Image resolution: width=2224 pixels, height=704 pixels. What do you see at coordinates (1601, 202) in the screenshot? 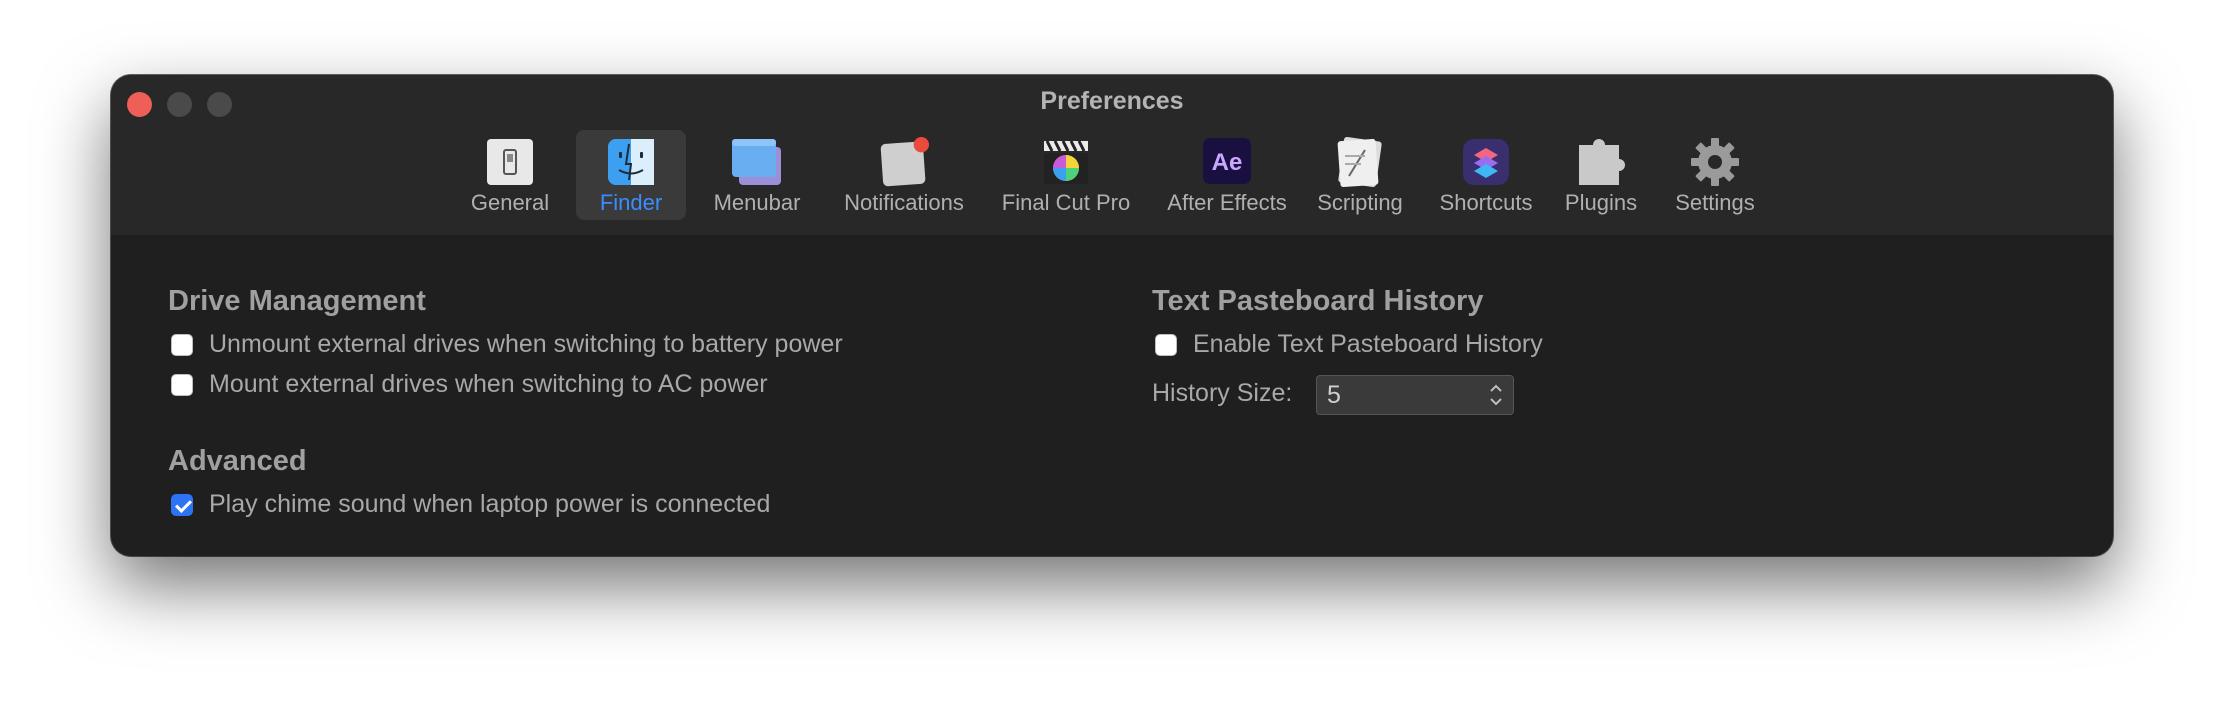
I see `tab-plugins-label: Plugins` at bounding box center [1601, 202].